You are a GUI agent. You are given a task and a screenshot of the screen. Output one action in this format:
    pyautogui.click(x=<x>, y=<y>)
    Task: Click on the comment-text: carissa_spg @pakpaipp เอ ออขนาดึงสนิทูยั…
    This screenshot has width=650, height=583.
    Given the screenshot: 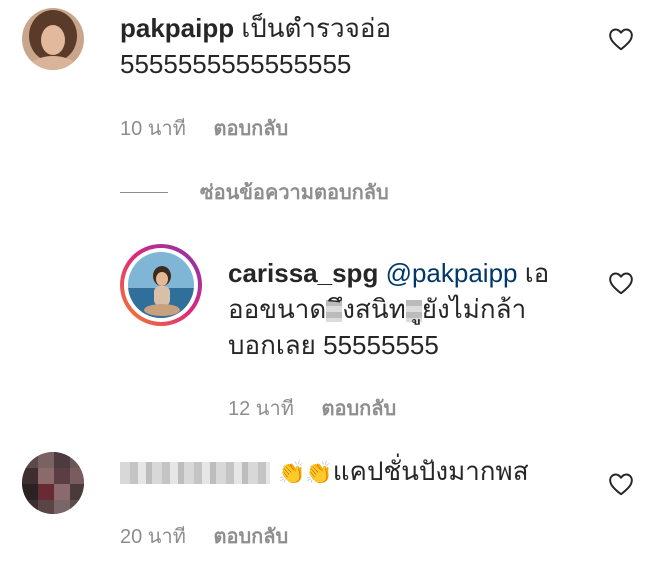 What is the action you would take?
    pyautogui.click(x=418, y=309)
    